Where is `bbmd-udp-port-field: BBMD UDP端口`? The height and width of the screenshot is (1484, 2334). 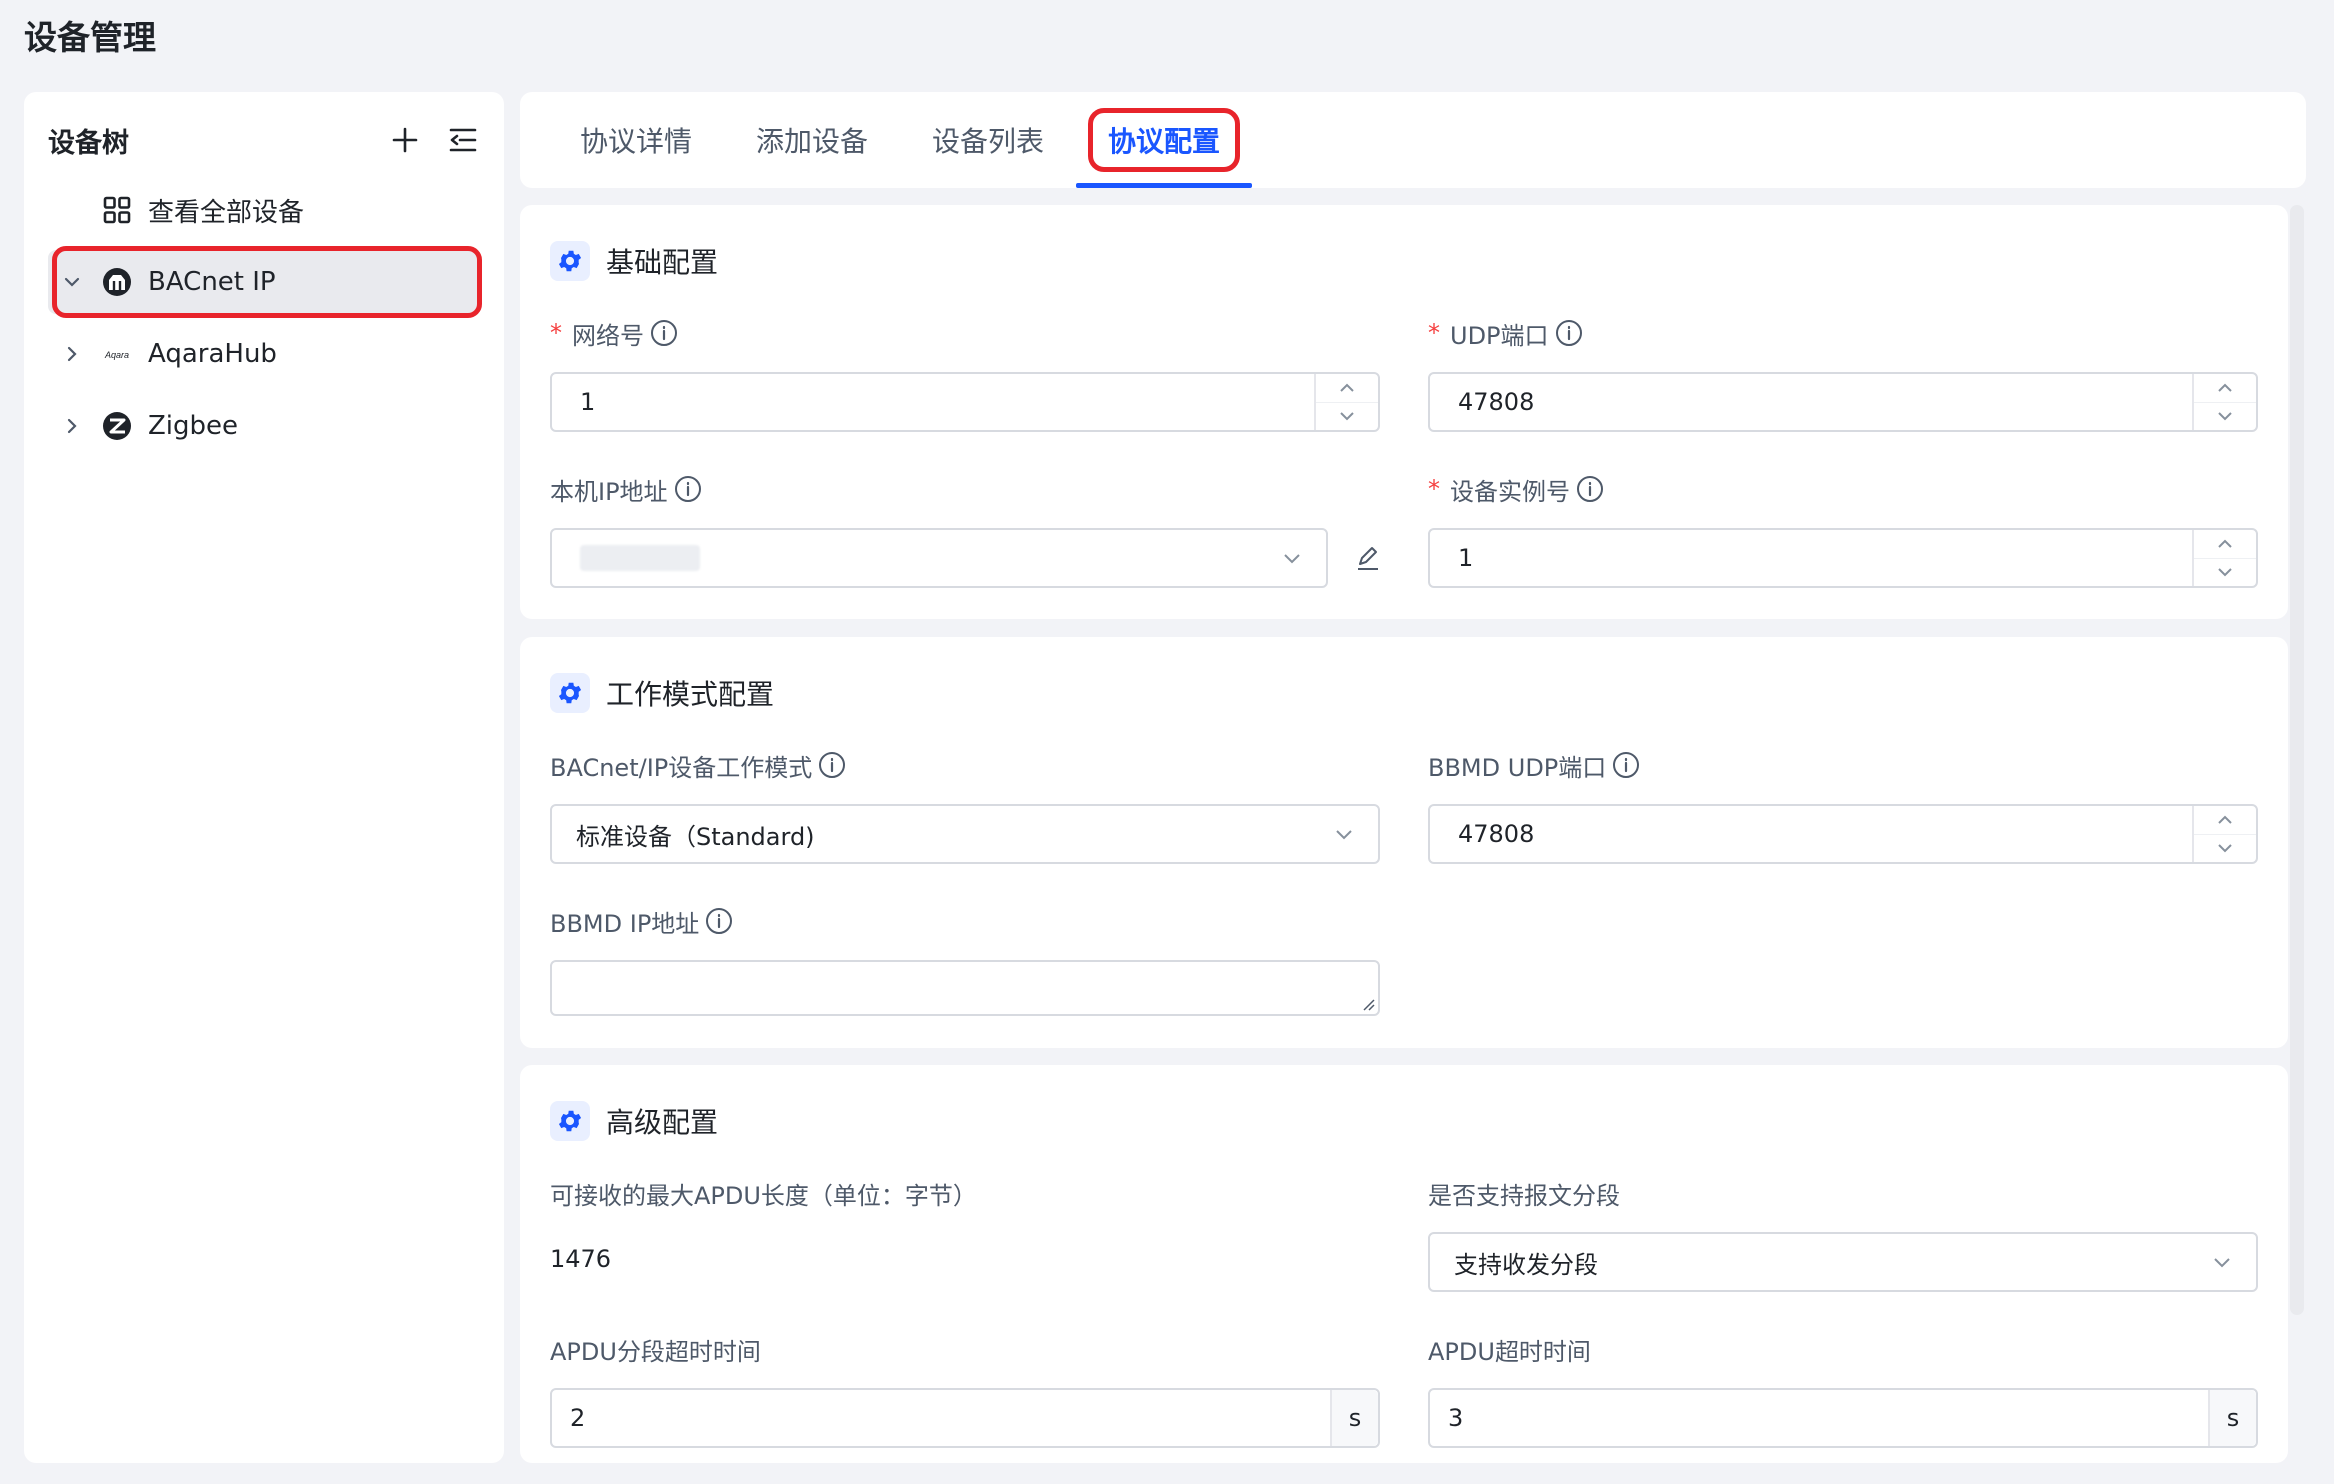
bbmd-udp-port-field: BBMD UDP端口 is located at coordinates (1534, 765).